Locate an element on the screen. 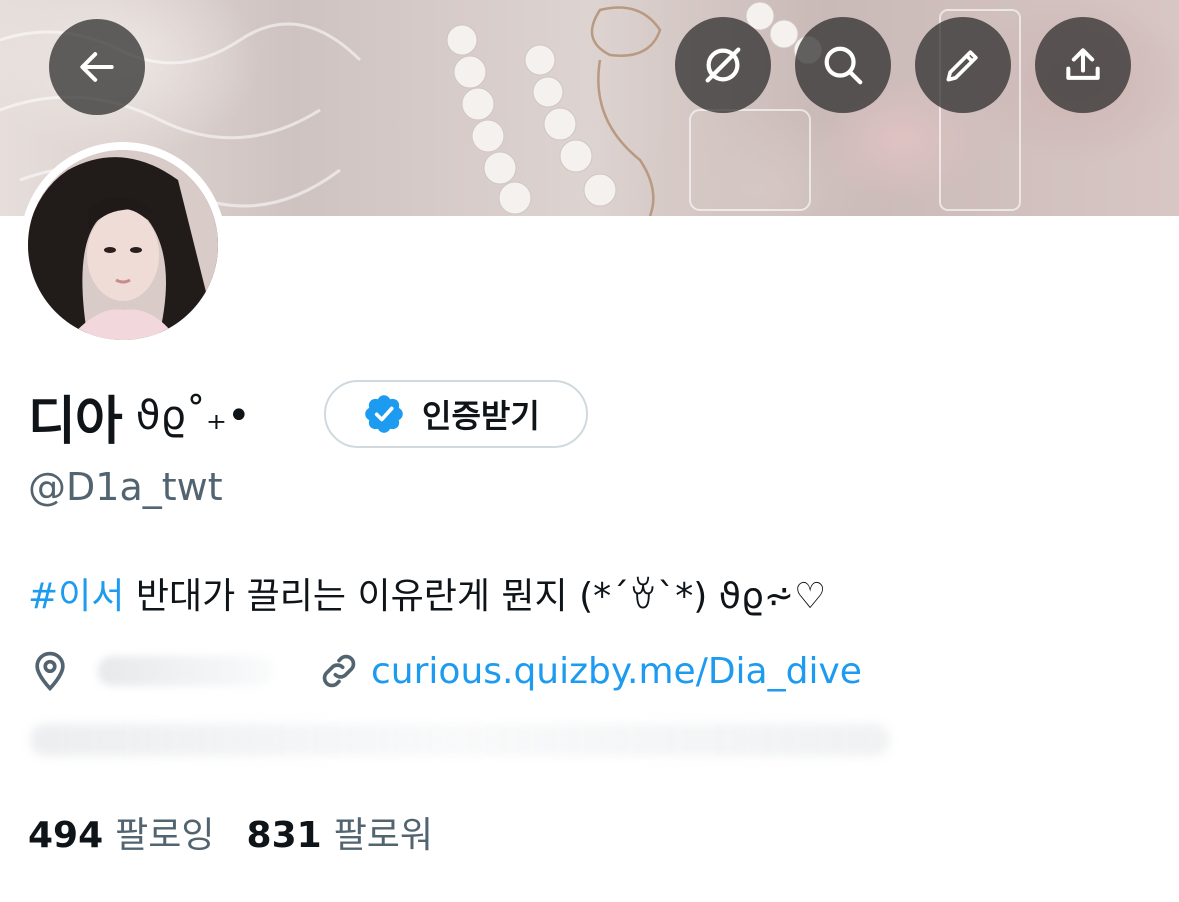  circle-slash-icon is located at coordinates (723, 65).